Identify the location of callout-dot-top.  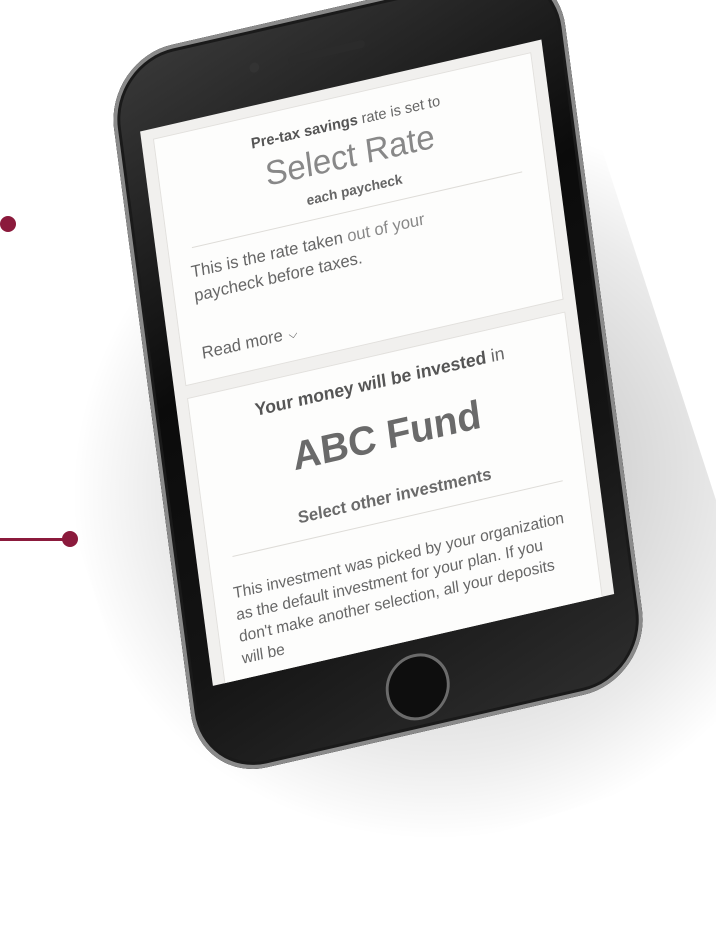
(8, 224).